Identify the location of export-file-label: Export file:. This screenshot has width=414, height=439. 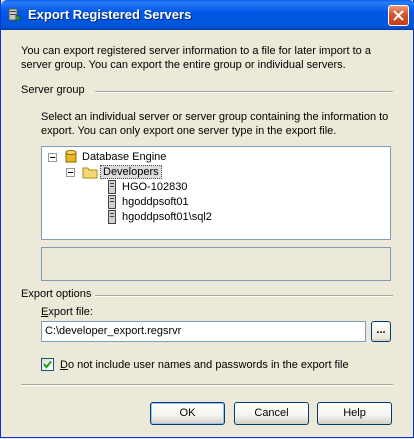
(67, 312).